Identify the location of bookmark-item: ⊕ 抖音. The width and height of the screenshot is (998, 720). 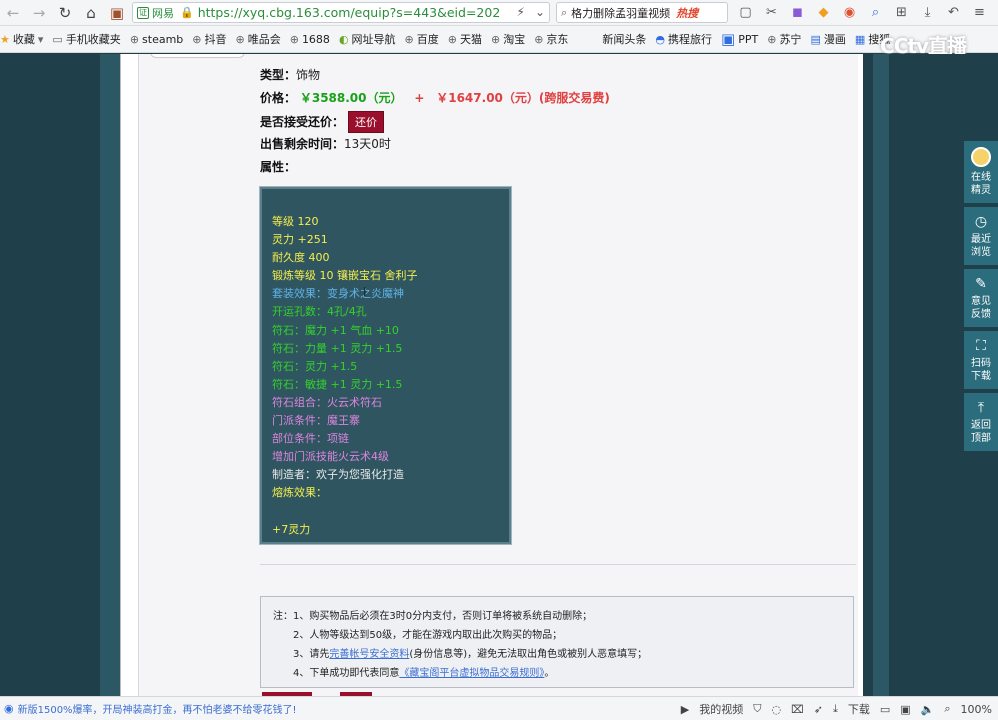
(209, 39).